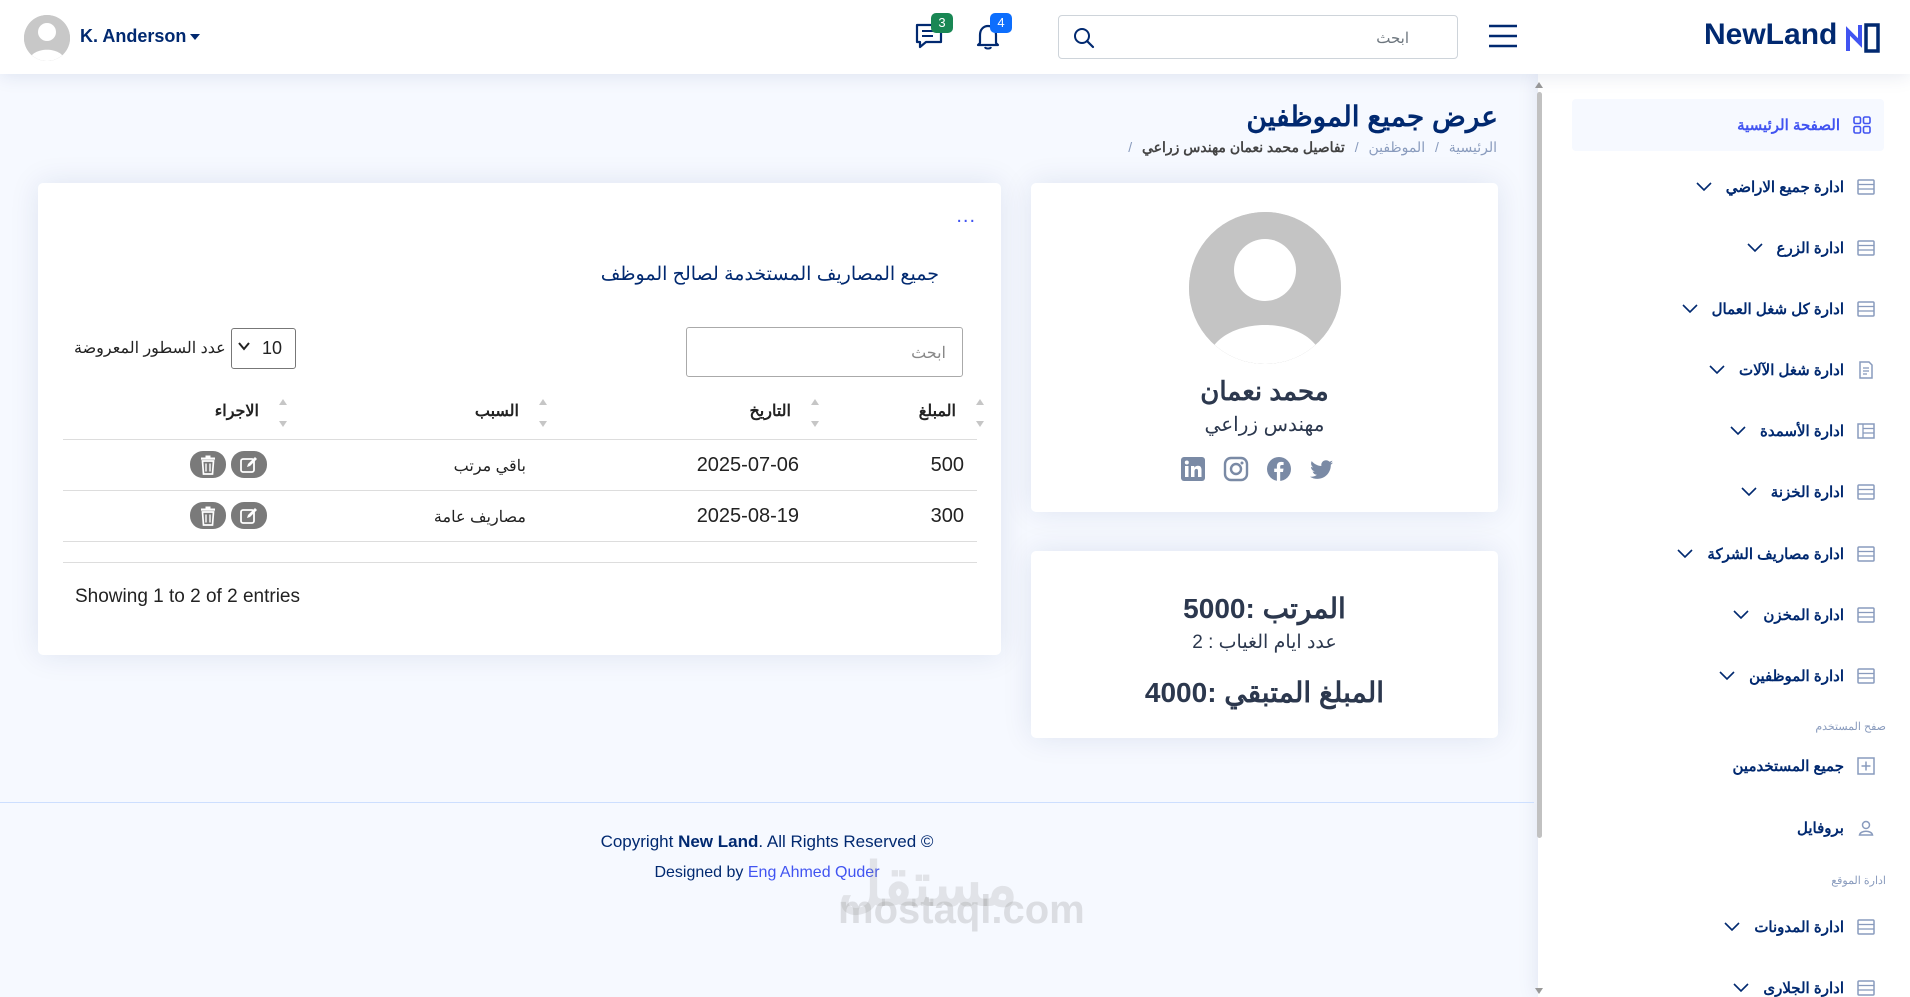 Image resolution: width=1910 pixels, height=997 pixels. I want to click on search-placeholder: ابحث, so click(1392, 38).